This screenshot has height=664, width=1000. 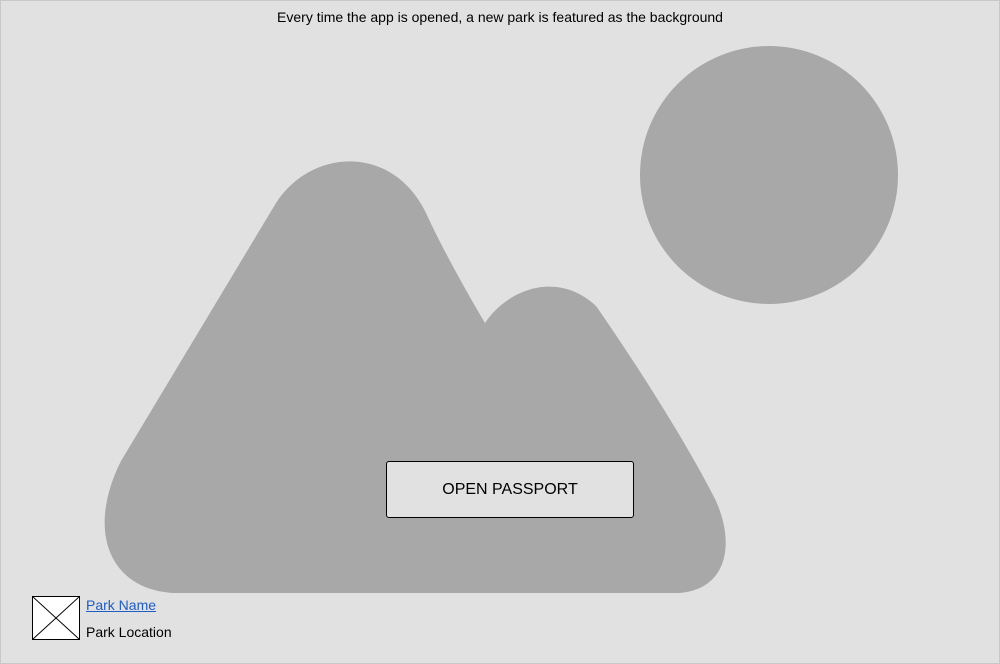 I want to click on sun-shape, so click(x=769, y=175).